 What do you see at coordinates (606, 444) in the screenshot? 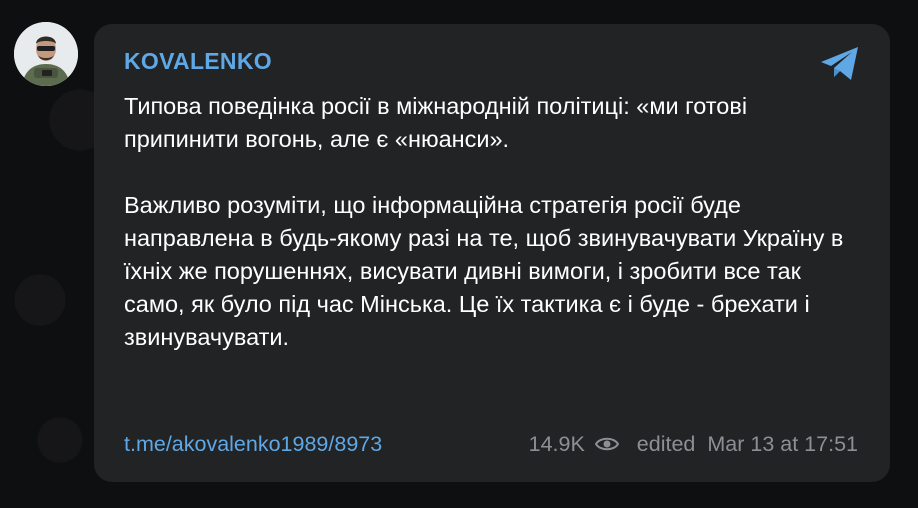
I see `eye-icon` at bounding box center [606, 444].